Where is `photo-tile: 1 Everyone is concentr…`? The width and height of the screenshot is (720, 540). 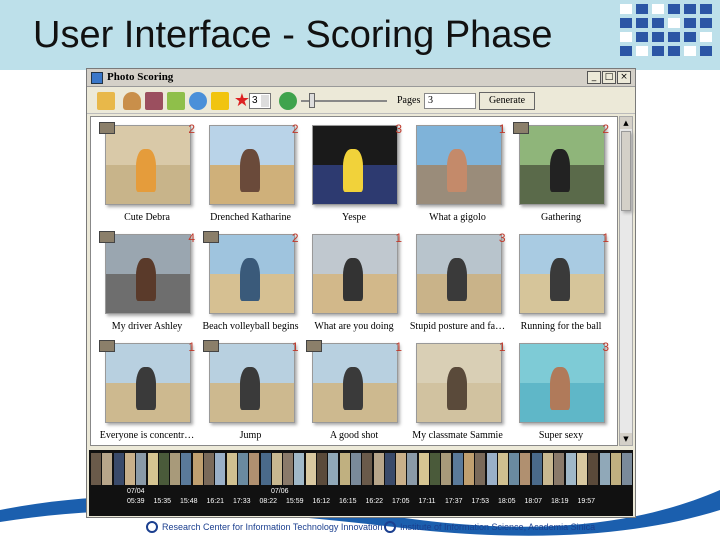 photo-tile: 1 Everyone is concentr… is located at coordinates (147, 392).